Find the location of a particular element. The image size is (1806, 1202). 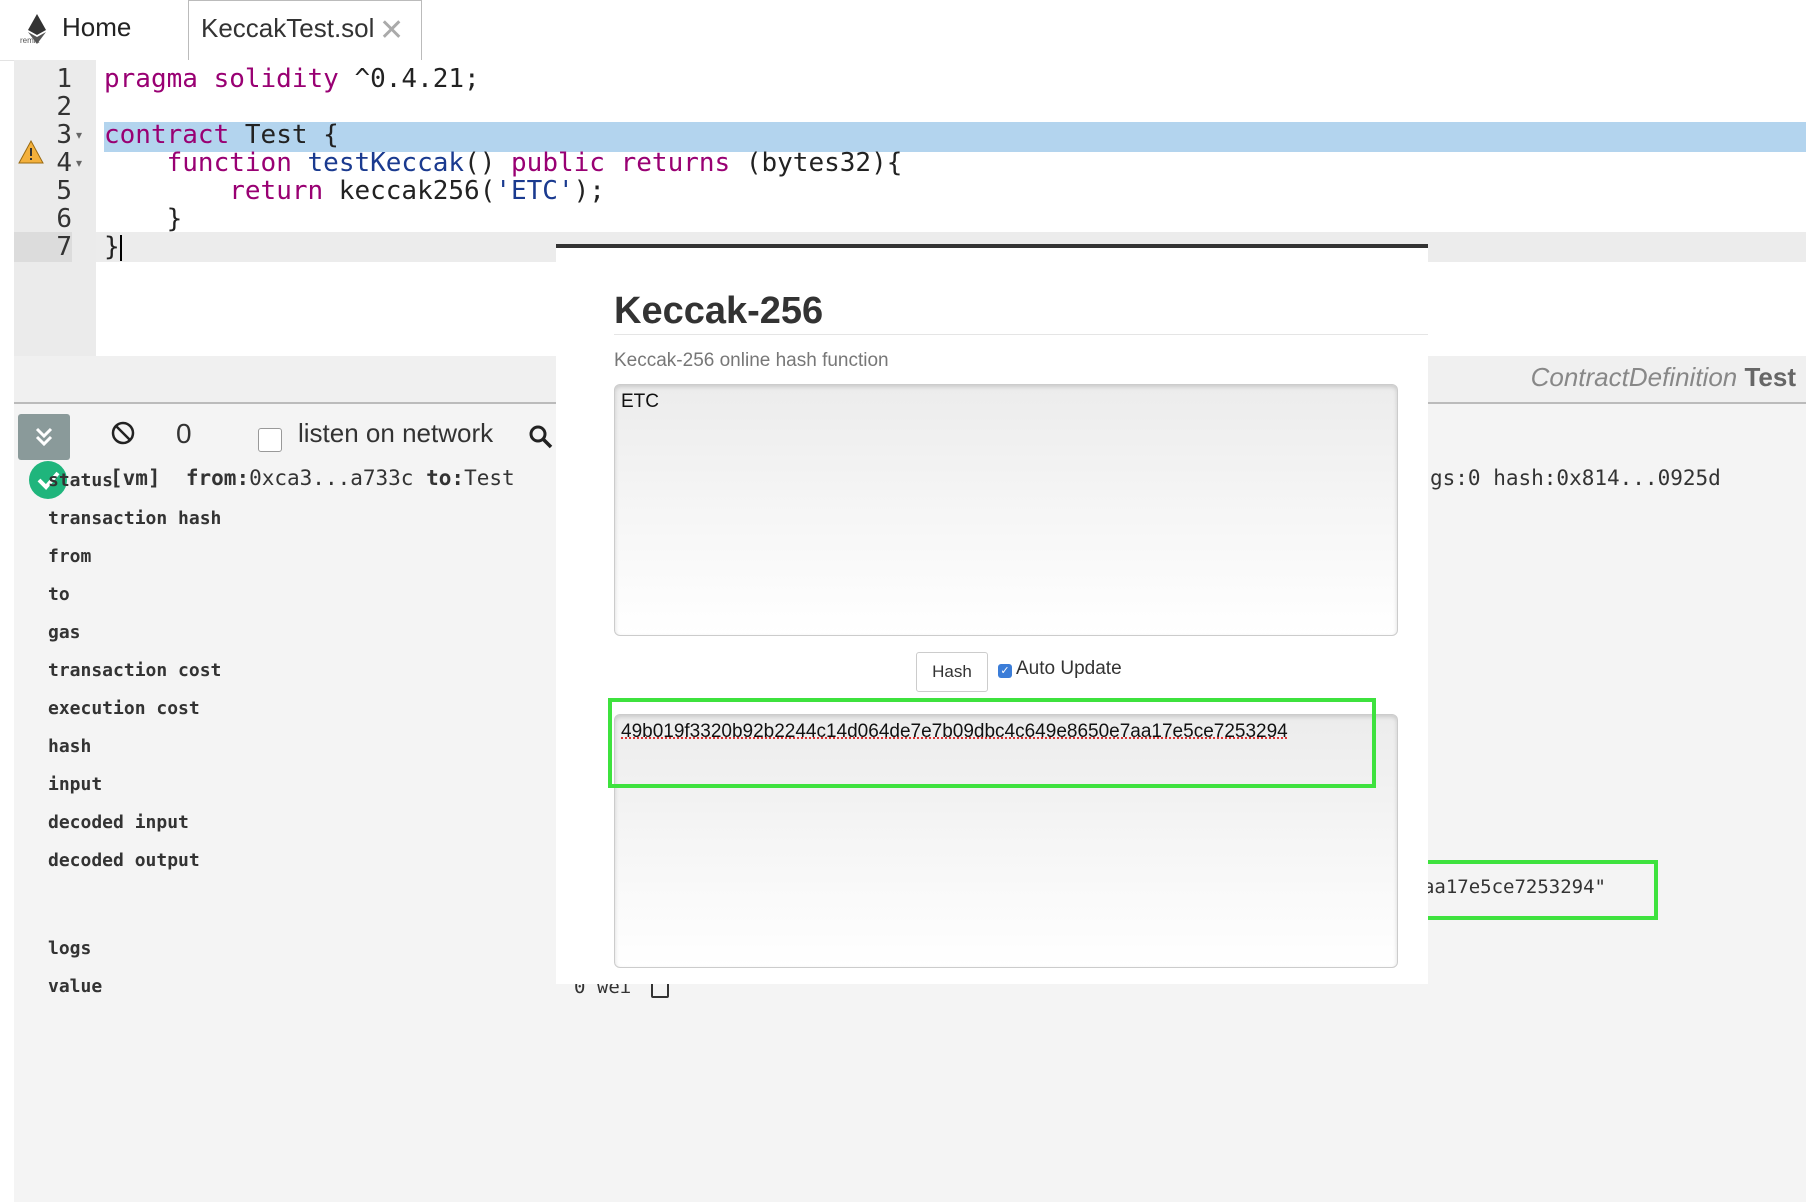

code-line-6: } is located at coordinates (143, 219).